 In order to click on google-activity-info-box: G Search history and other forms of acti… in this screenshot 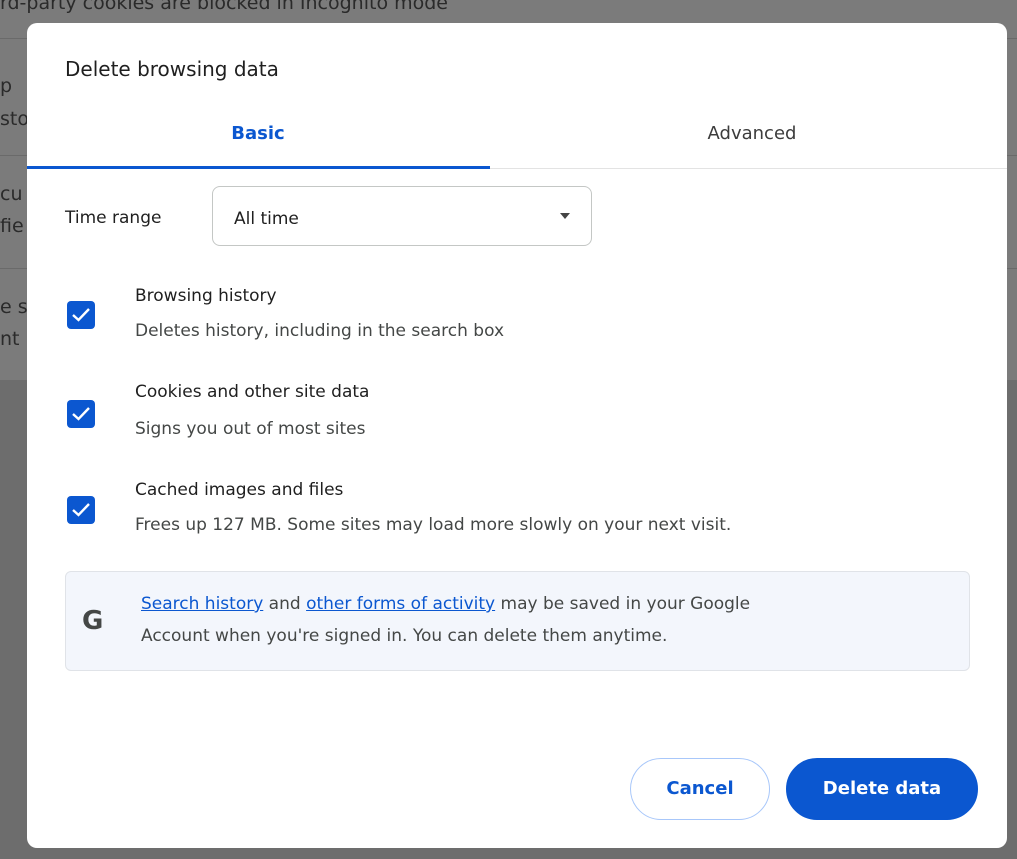, I will do `click(517, 621)`.